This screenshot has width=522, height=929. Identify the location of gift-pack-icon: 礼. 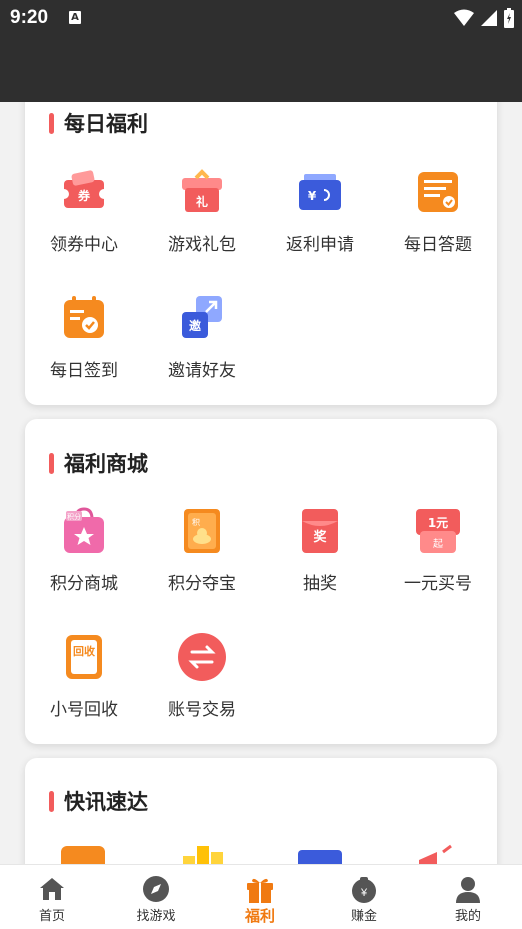
(202, 192).